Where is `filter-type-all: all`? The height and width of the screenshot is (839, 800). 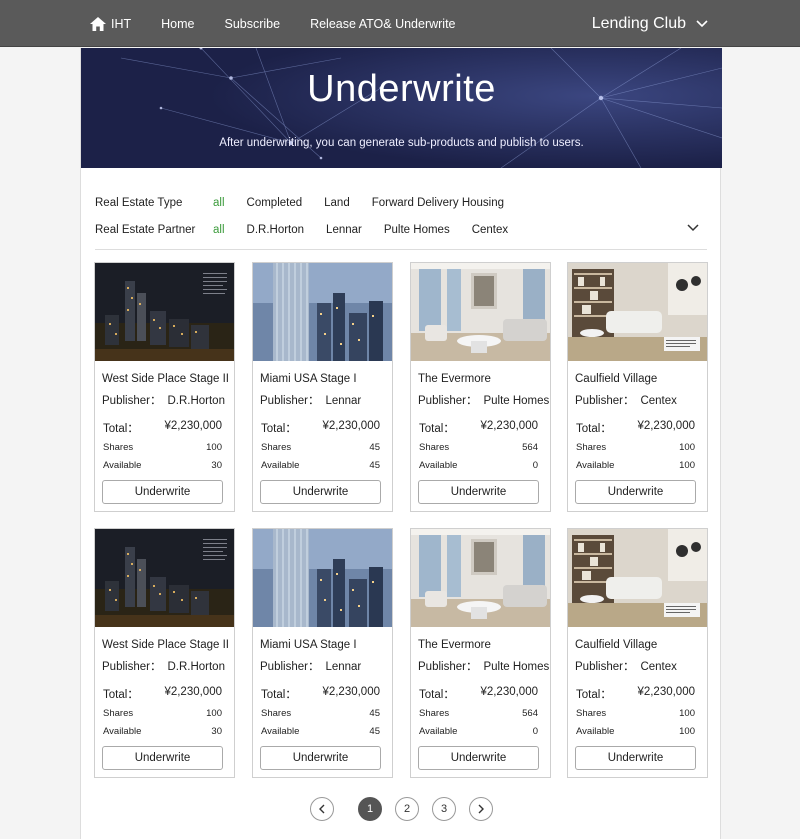 filter-type-all: all is located at coordinates (219, 203).